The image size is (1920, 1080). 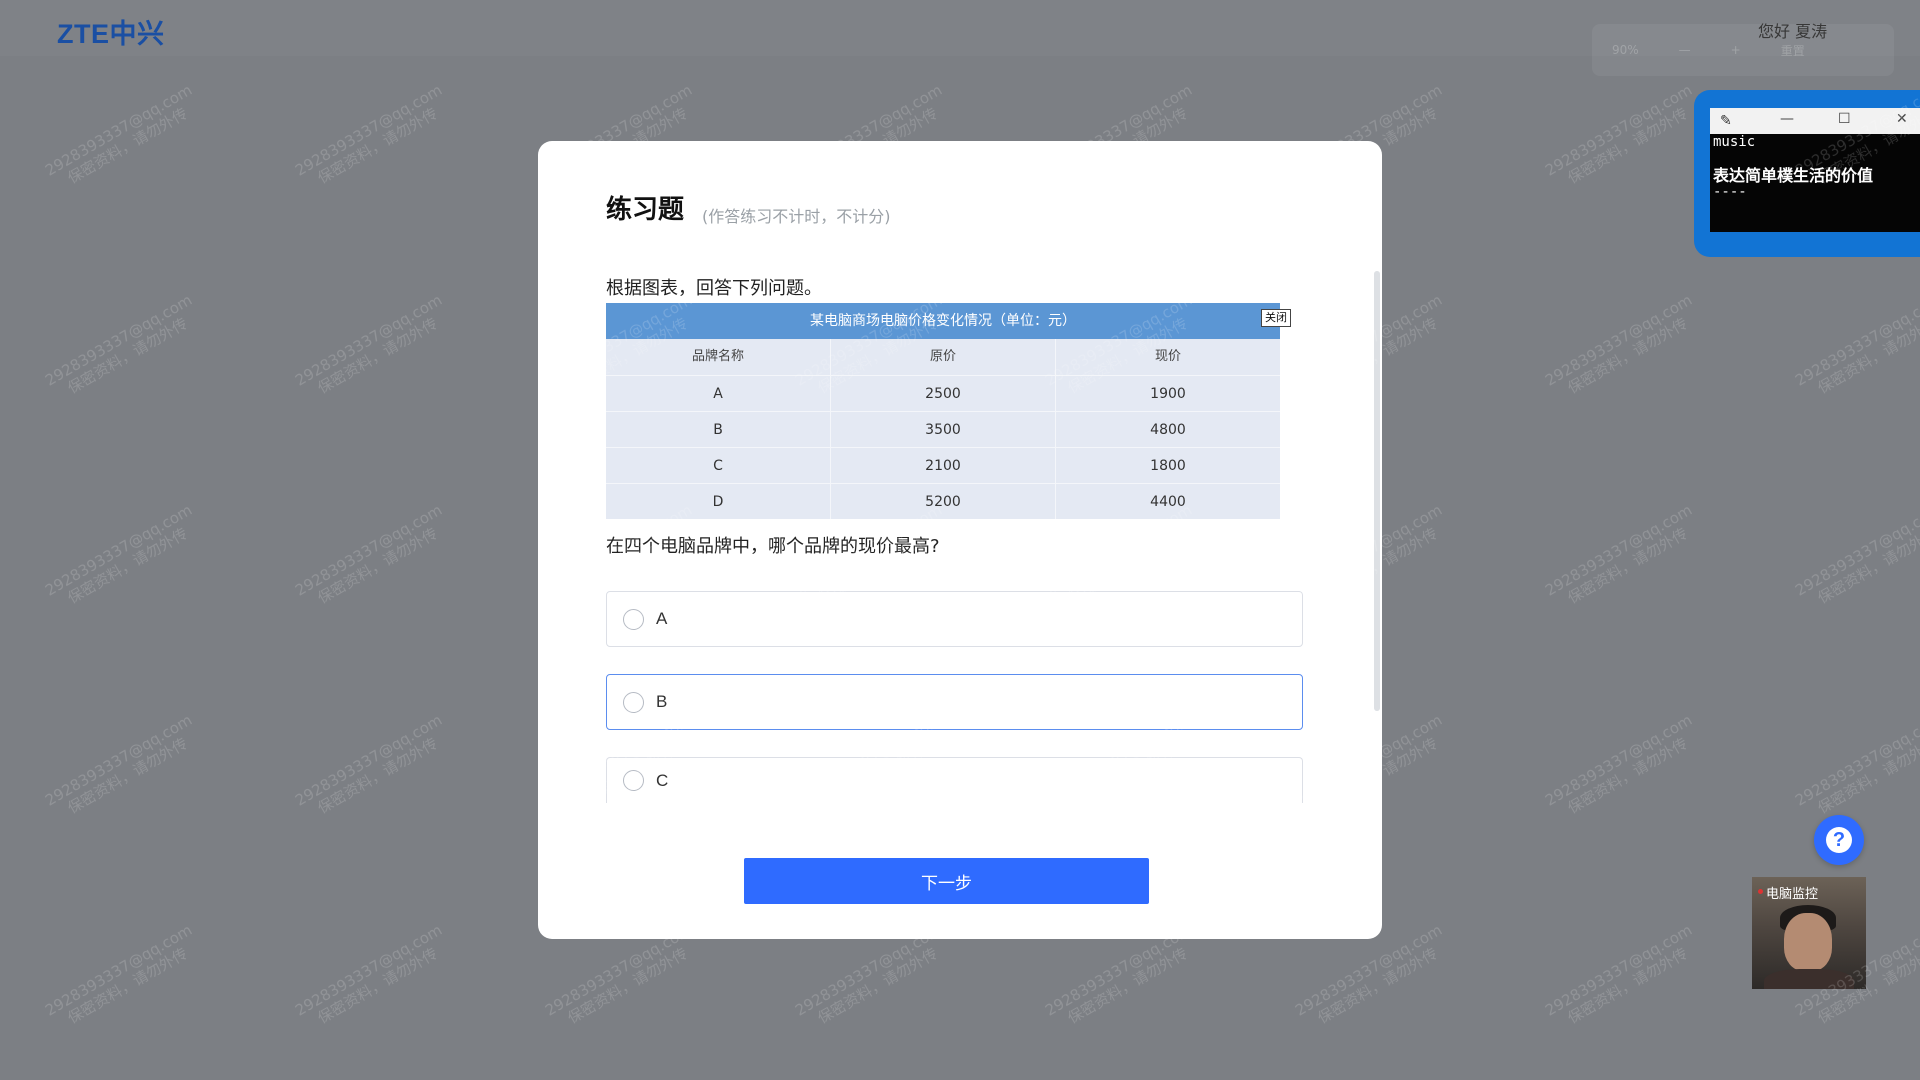 What do you see at coordinates (1625, 50) in the screenshot?
I see `zoom-level: 90%` at bounding box center [1625, 50].